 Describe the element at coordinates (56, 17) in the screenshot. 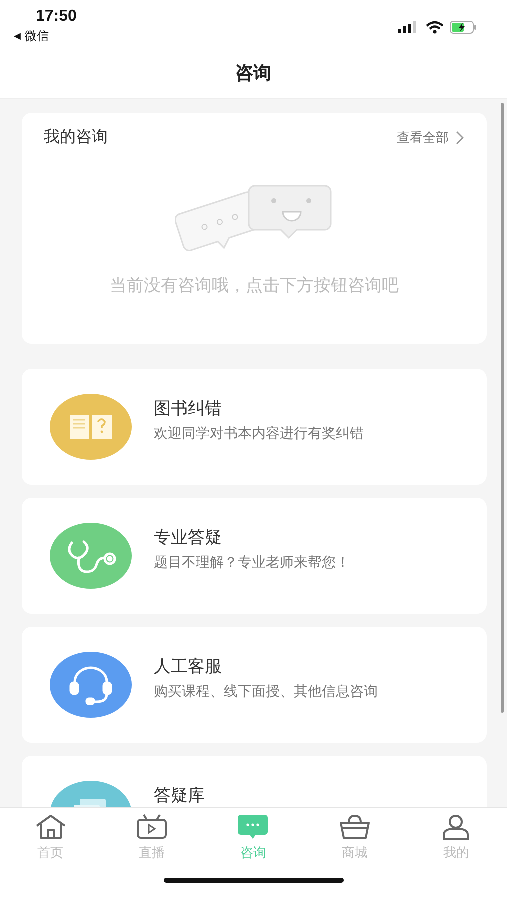

I see `status-time: 17:50` at that location.